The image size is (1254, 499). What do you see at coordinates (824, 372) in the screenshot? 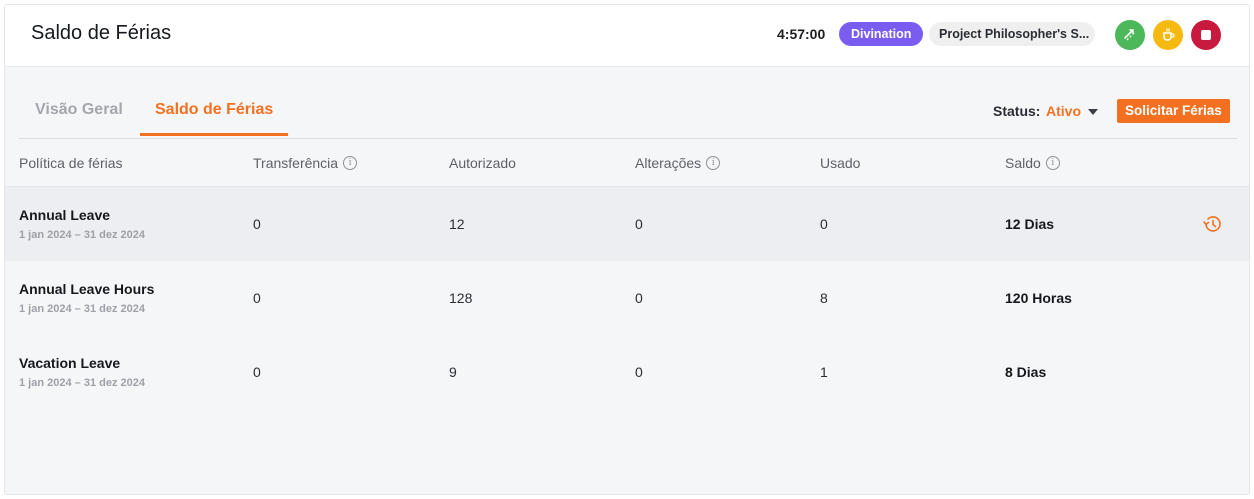
I see `used-value: 1` at bounding box center [824, 372].